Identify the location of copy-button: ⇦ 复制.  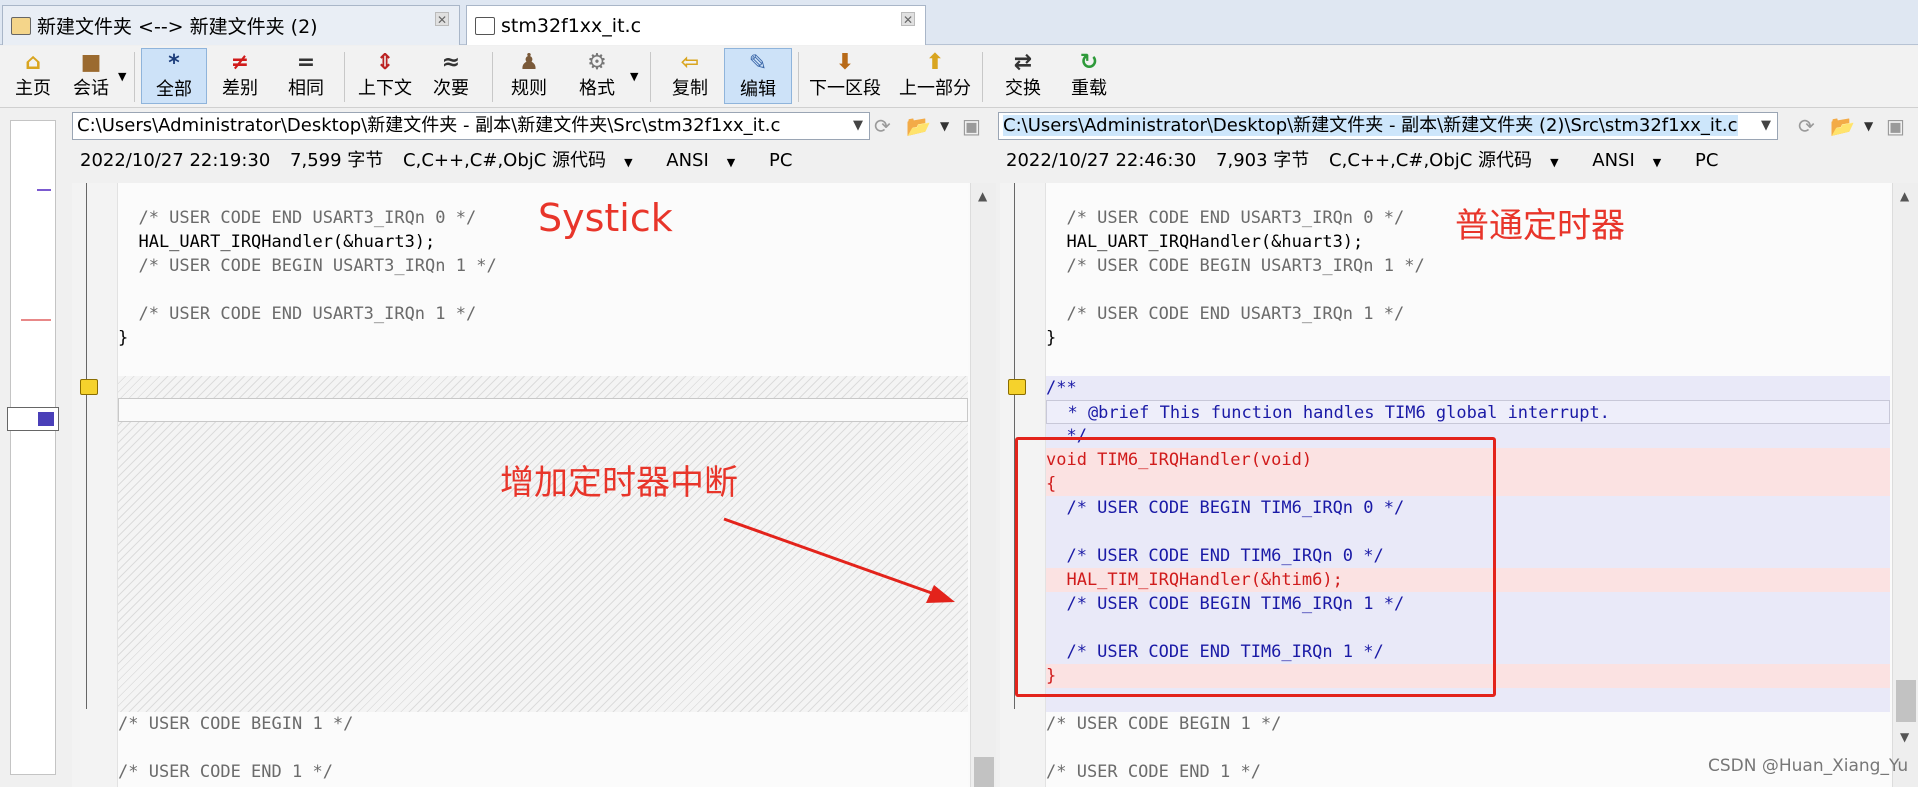
(690, 76).